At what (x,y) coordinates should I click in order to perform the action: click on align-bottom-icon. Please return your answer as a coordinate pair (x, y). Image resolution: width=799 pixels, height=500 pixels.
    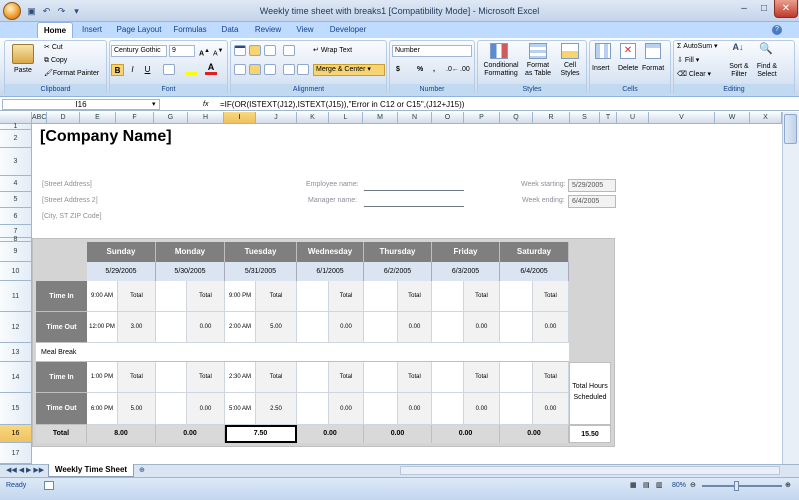
    Looking at the image, I should click on (270, 50).